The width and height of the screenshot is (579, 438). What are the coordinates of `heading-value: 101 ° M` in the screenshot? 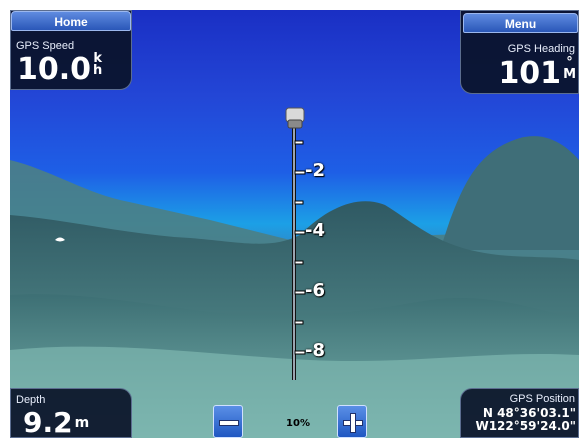 It's located at (537, 73).